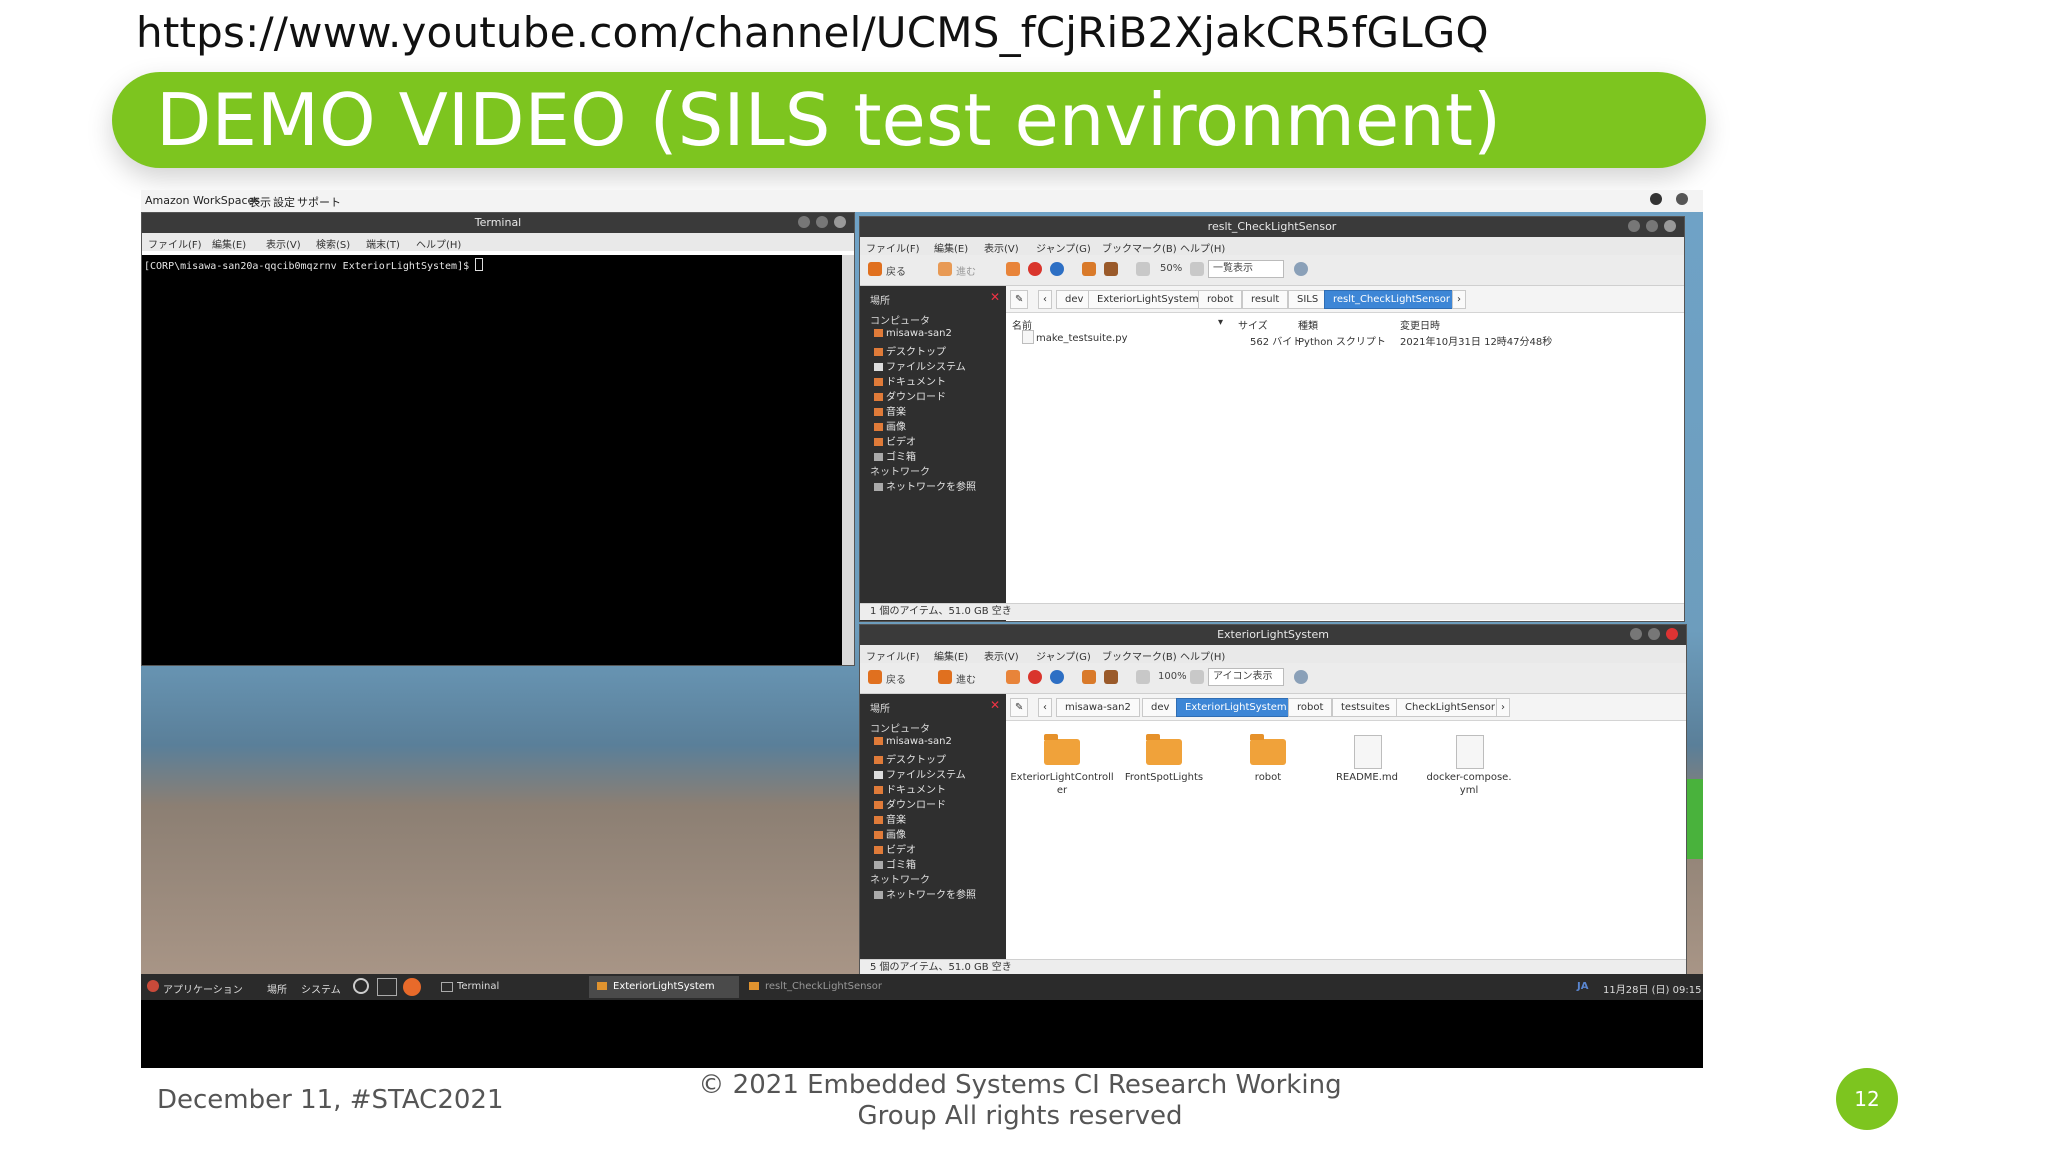 The width and height of the screenshot is (2048, 1152). What do you see at coordinates (203, 988) in the screenshot?
I see `menu-applications: アプリケーション` at bounding box center [203, 988].